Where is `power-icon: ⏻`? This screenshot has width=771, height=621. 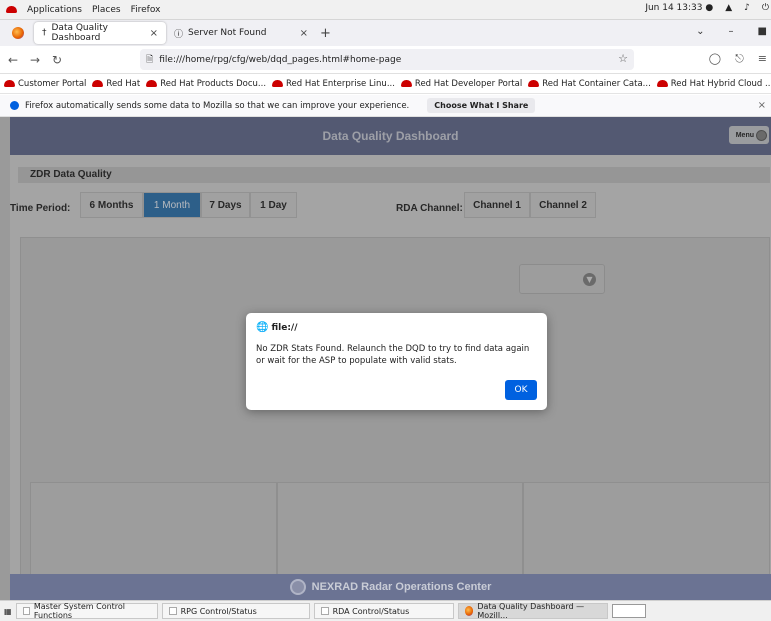
power-icon: ⏻ is located at coordinates (765, 8).